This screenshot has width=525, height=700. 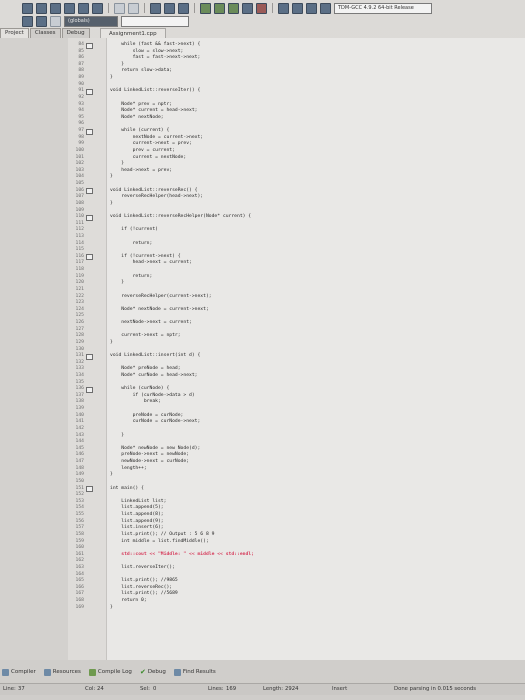 What do you see at coordinates (14, 33) in the screenshot?
I see `tab-project: Project` at bounding box center [14, 33].